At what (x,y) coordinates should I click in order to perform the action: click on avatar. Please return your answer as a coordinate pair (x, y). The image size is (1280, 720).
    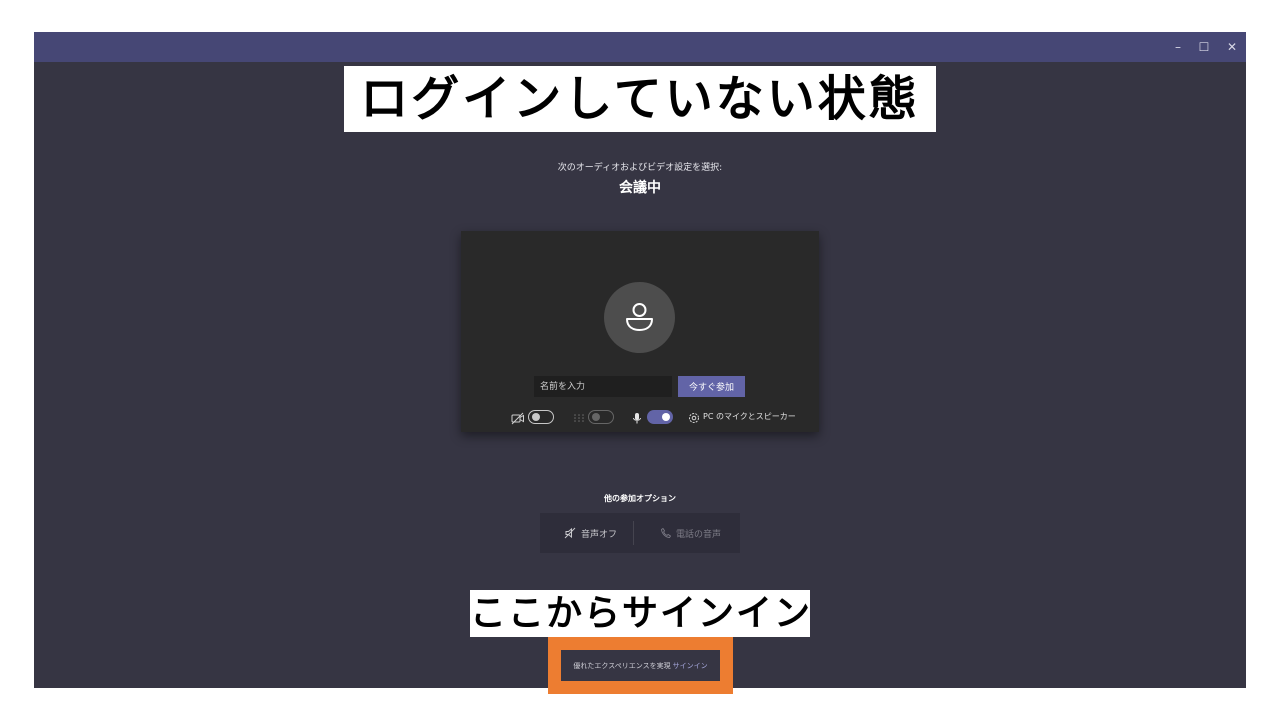
    Looking at the image, I should click on (639, 317).